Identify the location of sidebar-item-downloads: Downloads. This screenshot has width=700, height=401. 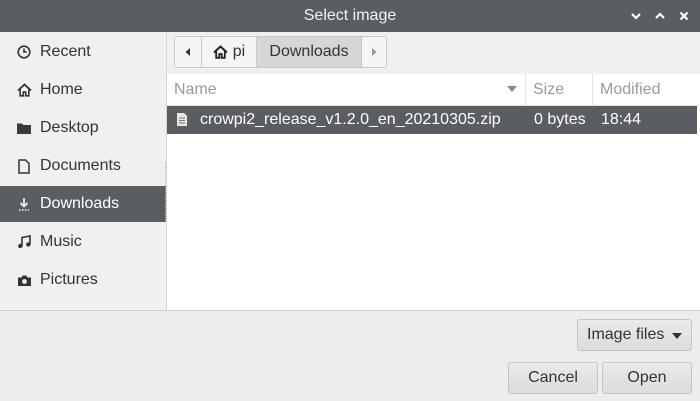
(83, 204).